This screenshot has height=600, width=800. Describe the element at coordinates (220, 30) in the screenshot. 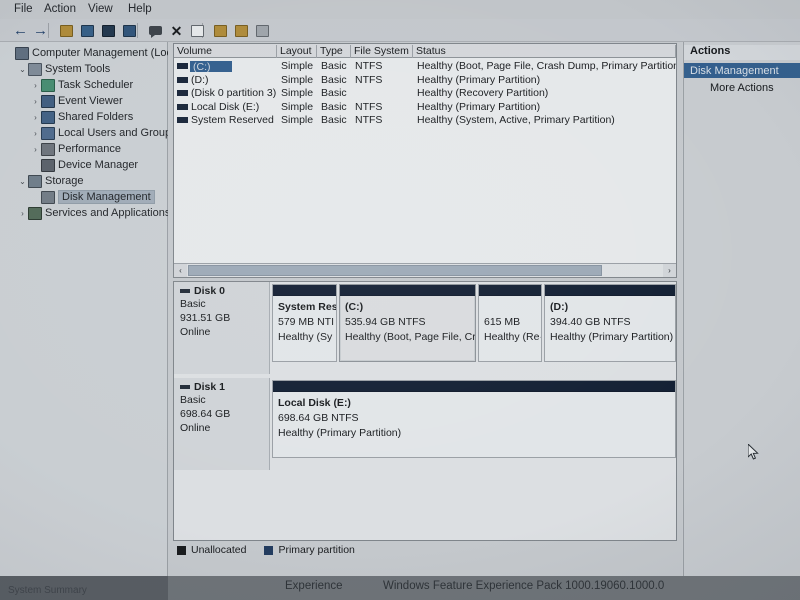

I see `new-folder-icon` at that location.